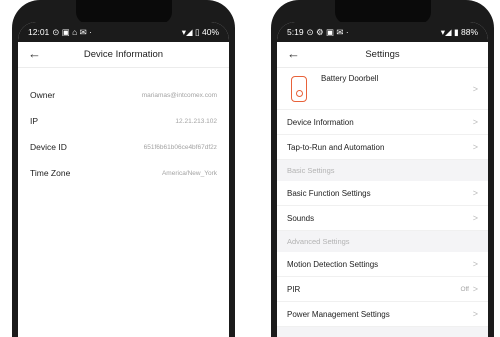  I want to click on settings-item-motion-detection: Motion Detection Settings >, so click(382, 264).